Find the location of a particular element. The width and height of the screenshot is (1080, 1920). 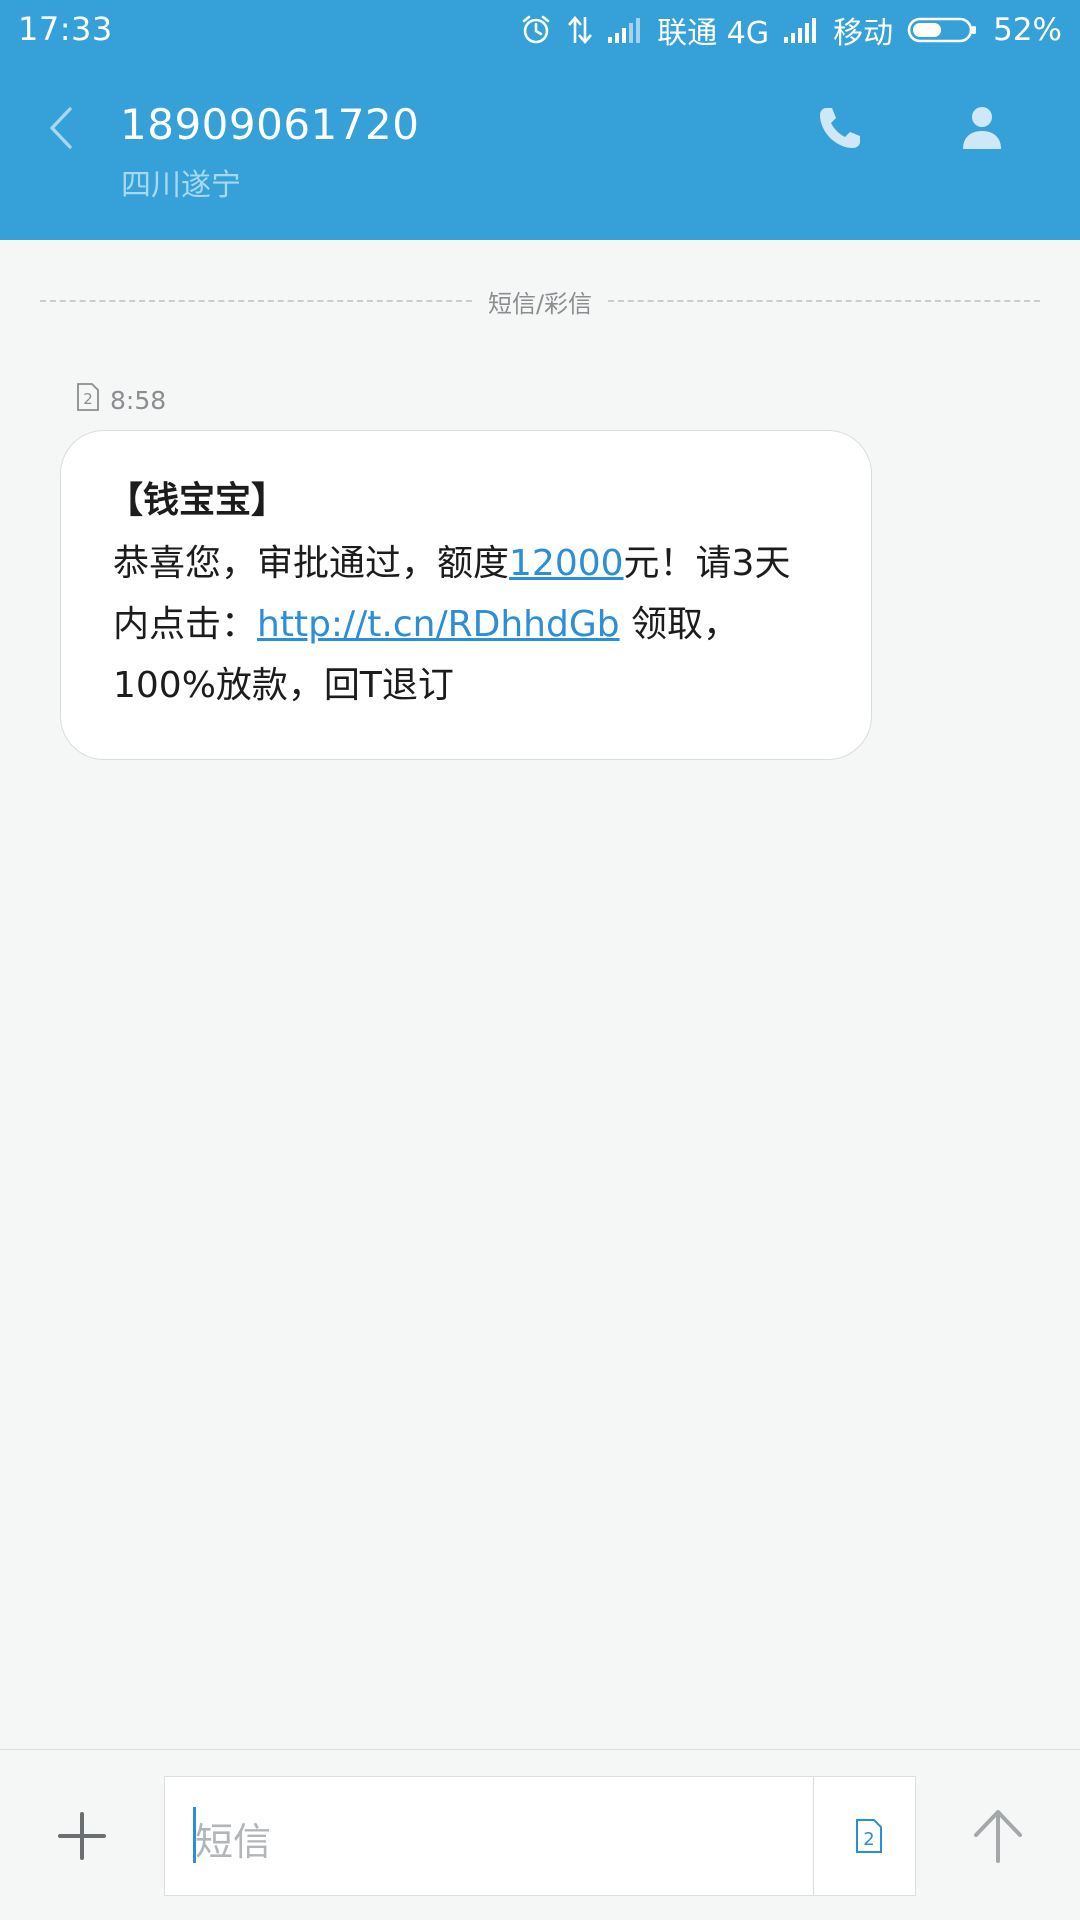

send-icon is located at coordinates (998, 1836).